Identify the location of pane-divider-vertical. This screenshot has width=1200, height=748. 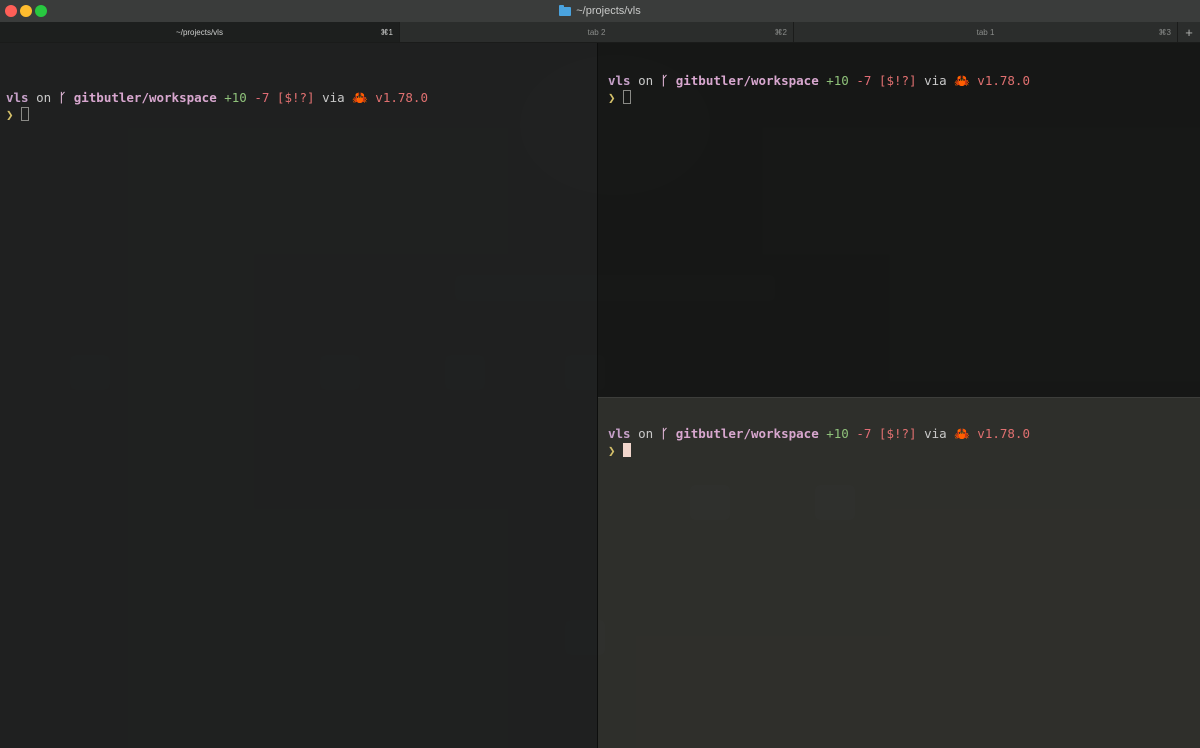
(597, 395).